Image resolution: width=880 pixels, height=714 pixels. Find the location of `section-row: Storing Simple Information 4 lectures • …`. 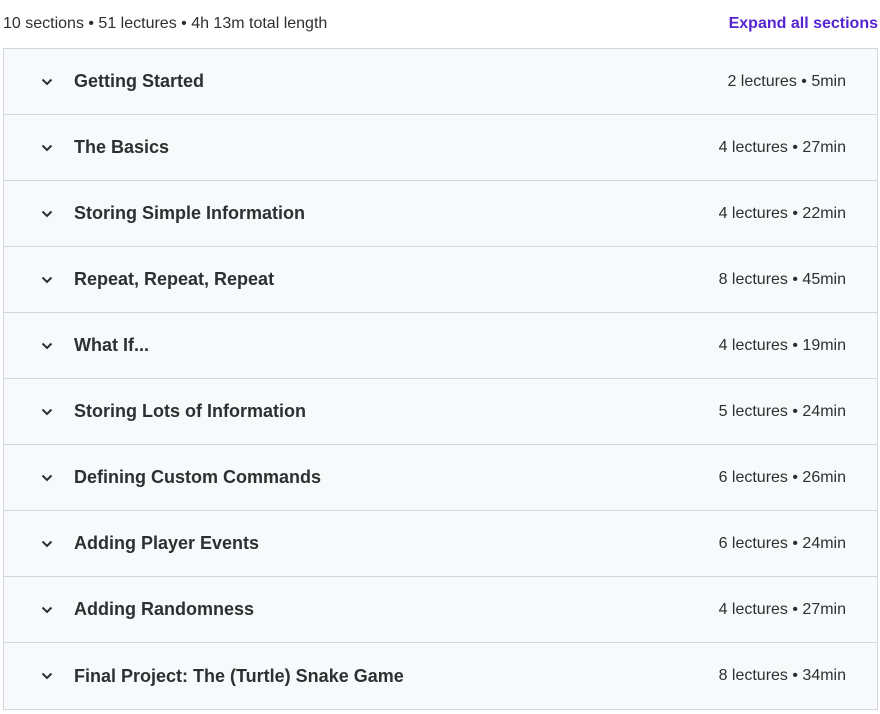

section-row: Storing Simple Information 4 lectures • … is located at coordinates (440, 214).